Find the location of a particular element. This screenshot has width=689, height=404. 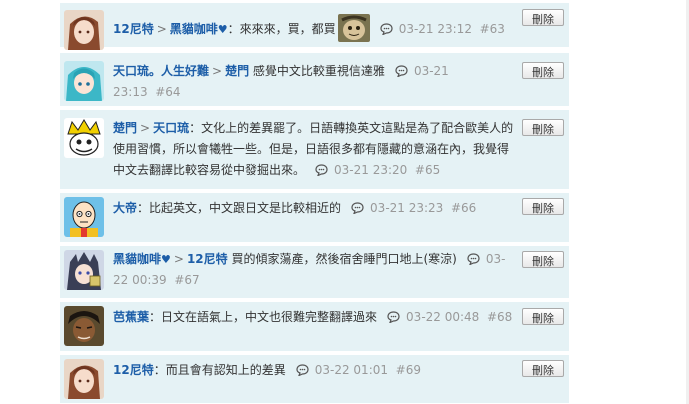

avatar-bajiaoye is located at coordinates (84, 326).